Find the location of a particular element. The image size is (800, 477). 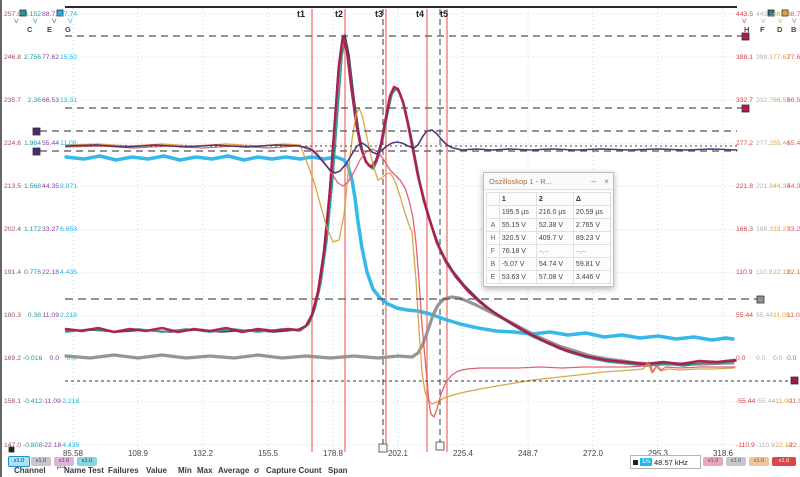

cursor-handle-e1 is located at coordinates (36, 131).